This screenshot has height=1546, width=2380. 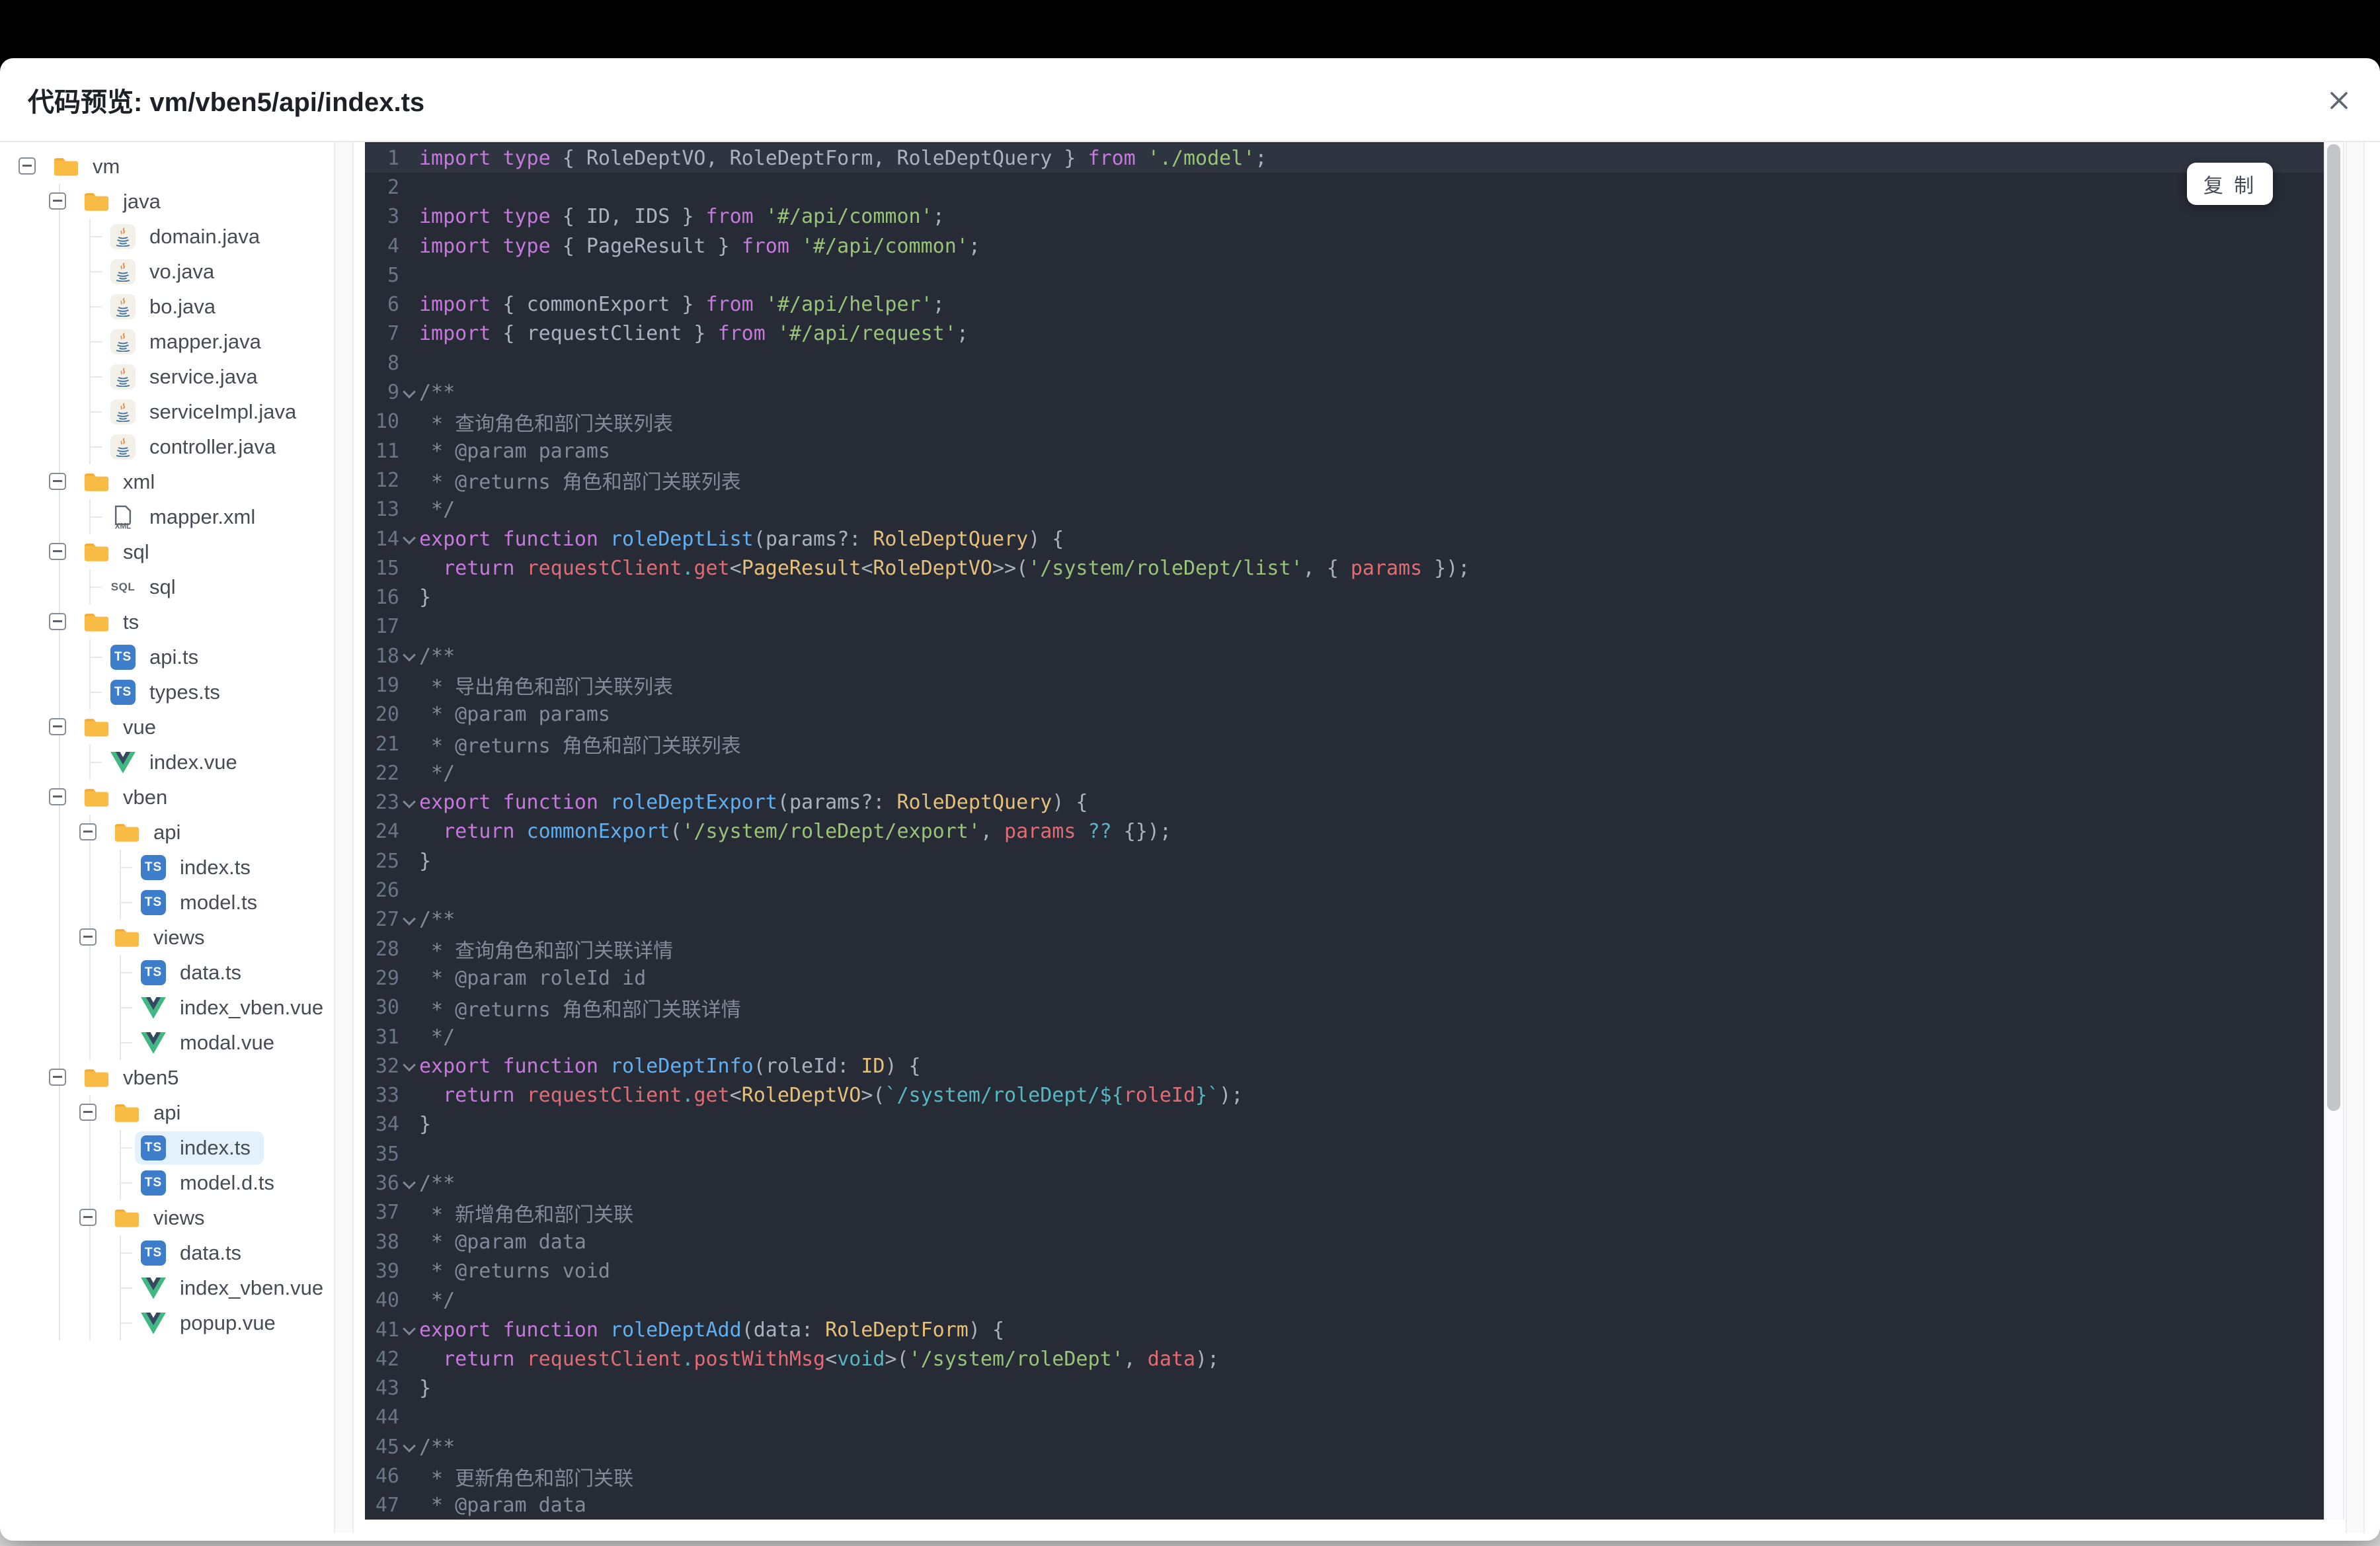 I want to click on tree-node: vue, so click(x=123, y=727).